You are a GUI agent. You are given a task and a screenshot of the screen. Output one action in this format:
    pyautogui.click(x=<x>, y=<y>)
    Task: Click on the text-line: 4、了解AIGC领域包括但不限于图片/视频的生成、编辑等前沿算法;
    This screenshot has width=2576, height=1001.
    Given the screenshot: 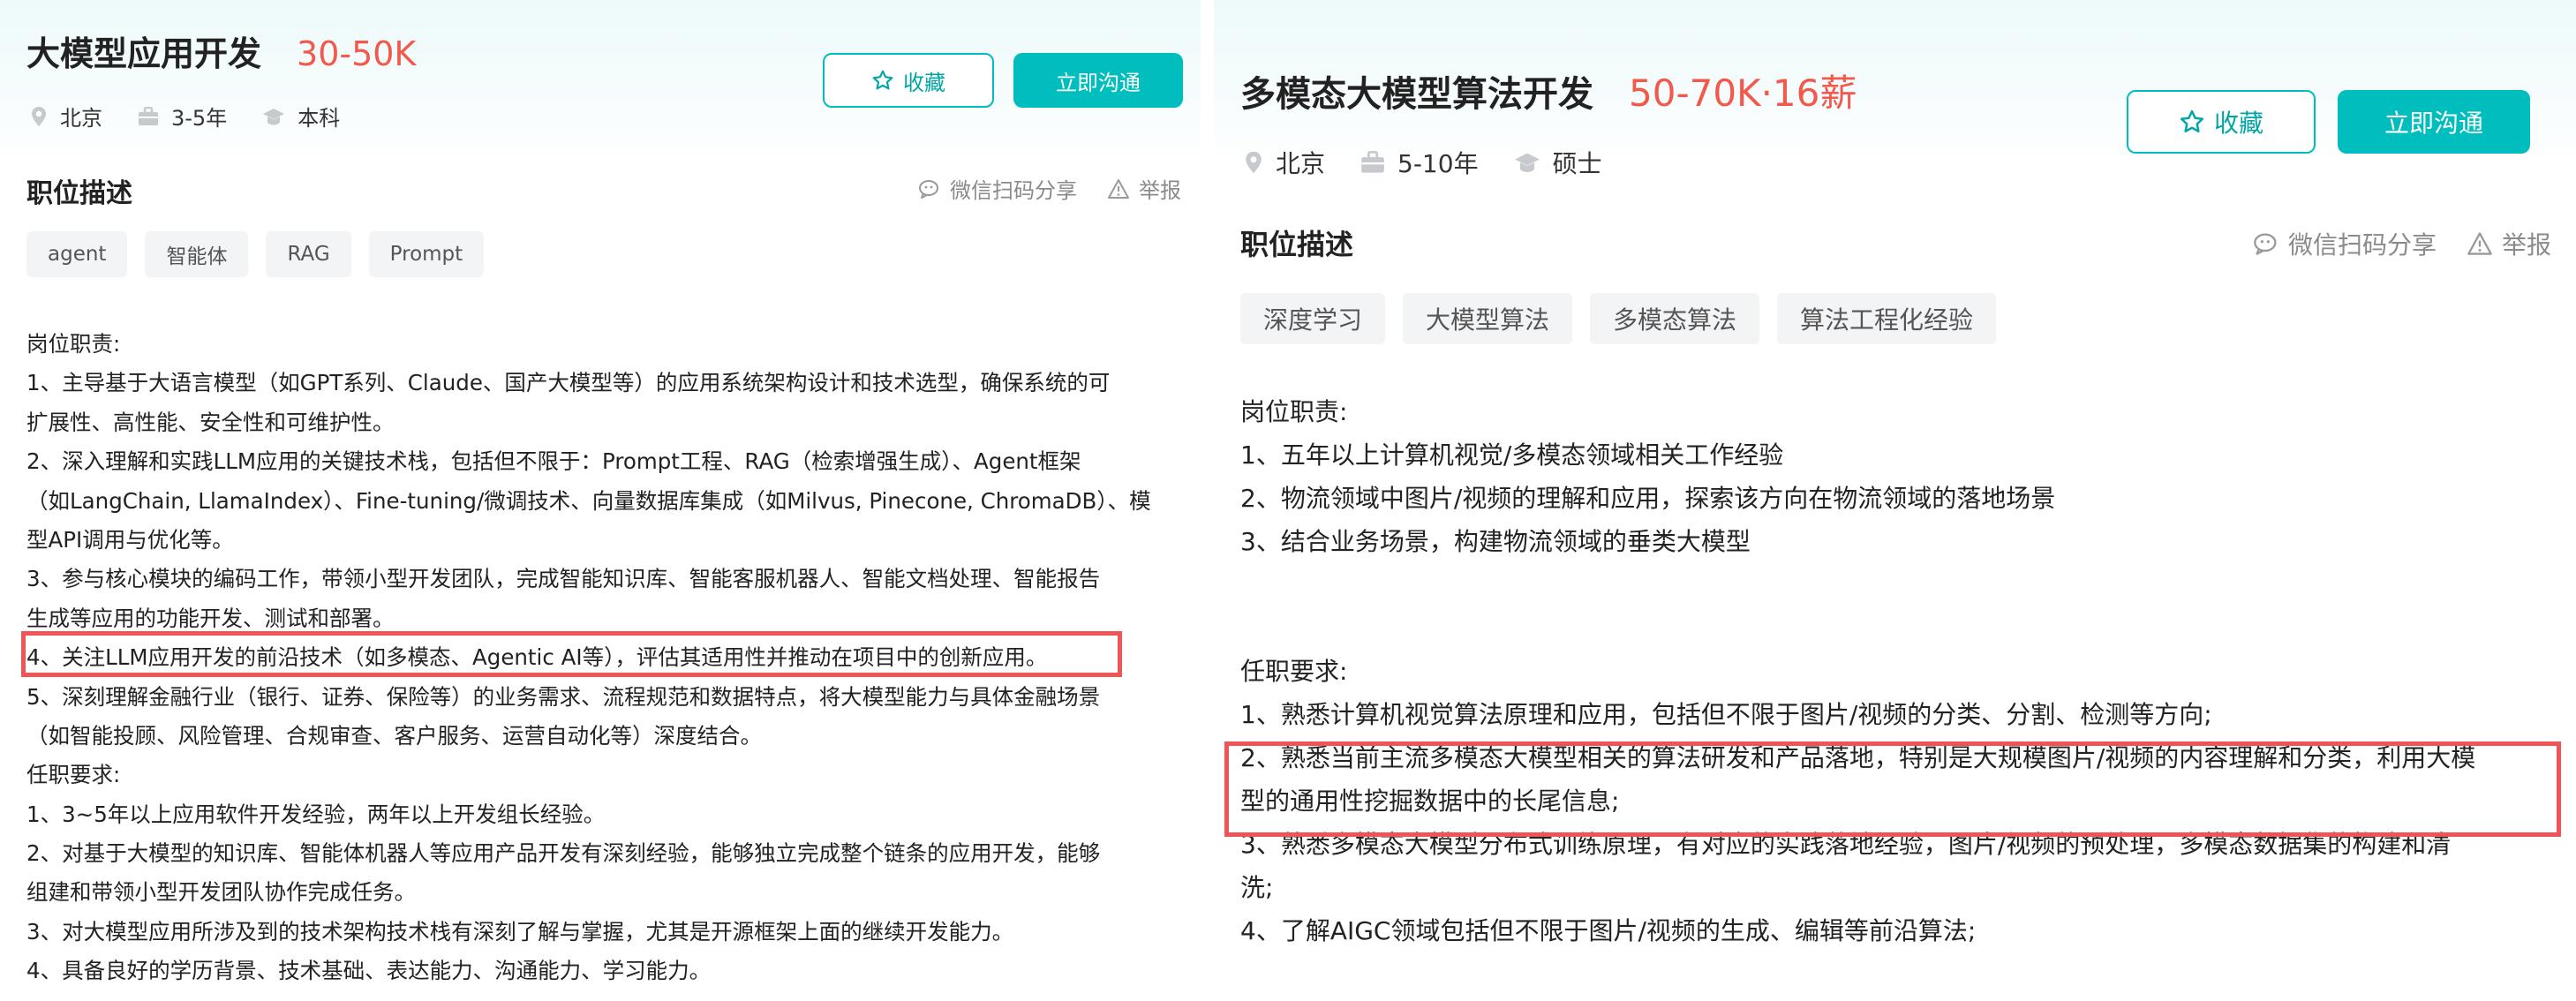 What is the action you would take?
    pyautogui.click(x=1609, y=931)
    